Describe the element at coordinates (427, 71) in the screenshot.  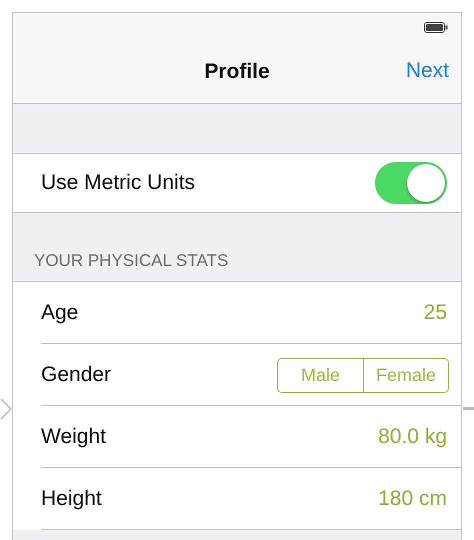
I see `next-button: Next` at that location.